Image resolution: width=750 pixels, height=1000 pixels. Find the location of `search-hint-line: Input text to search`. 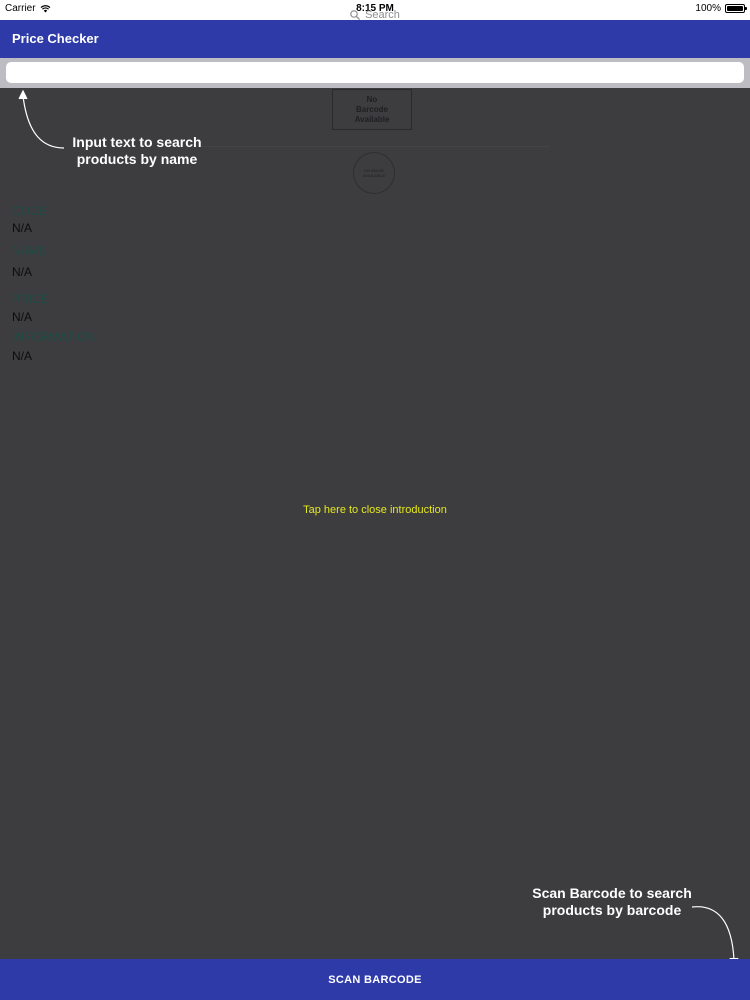

search-hint-line: Input text to search is located at coordinates (137, 142).